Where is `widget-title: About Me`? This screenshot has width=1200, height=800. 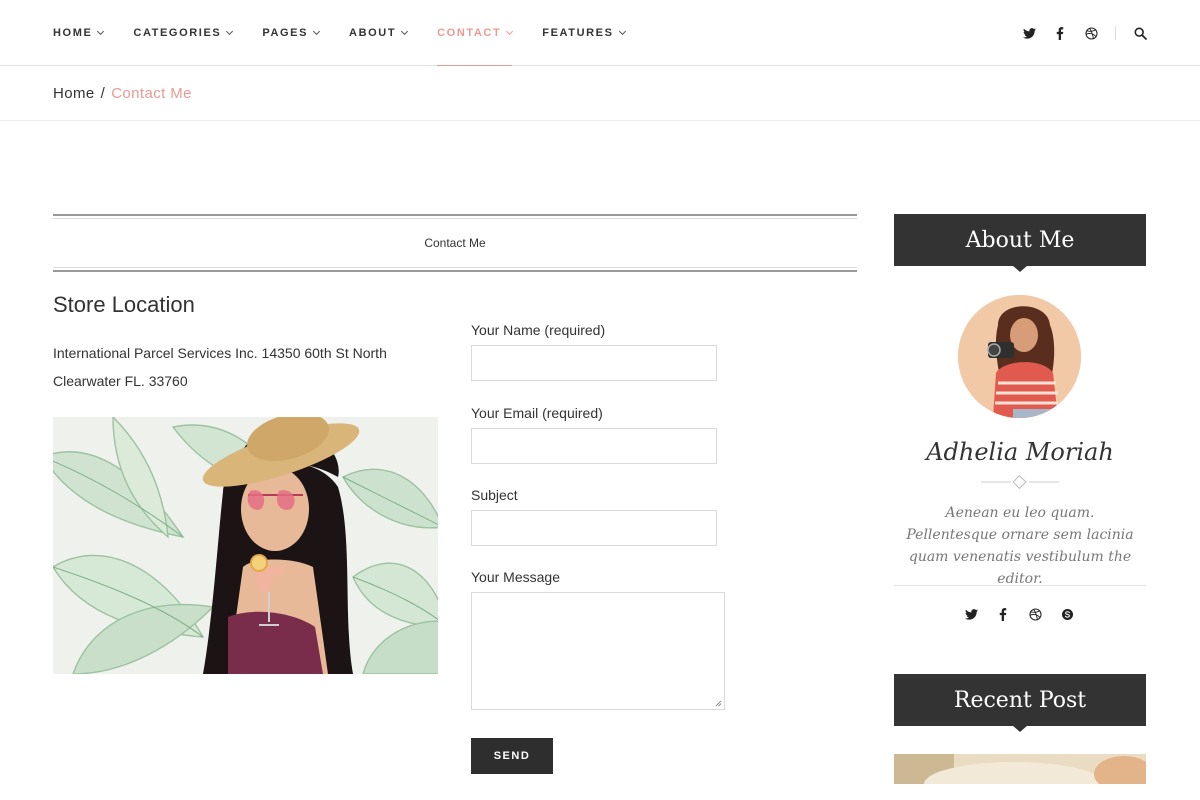 widget-title: About Me is located at coordinates (1020, 240).